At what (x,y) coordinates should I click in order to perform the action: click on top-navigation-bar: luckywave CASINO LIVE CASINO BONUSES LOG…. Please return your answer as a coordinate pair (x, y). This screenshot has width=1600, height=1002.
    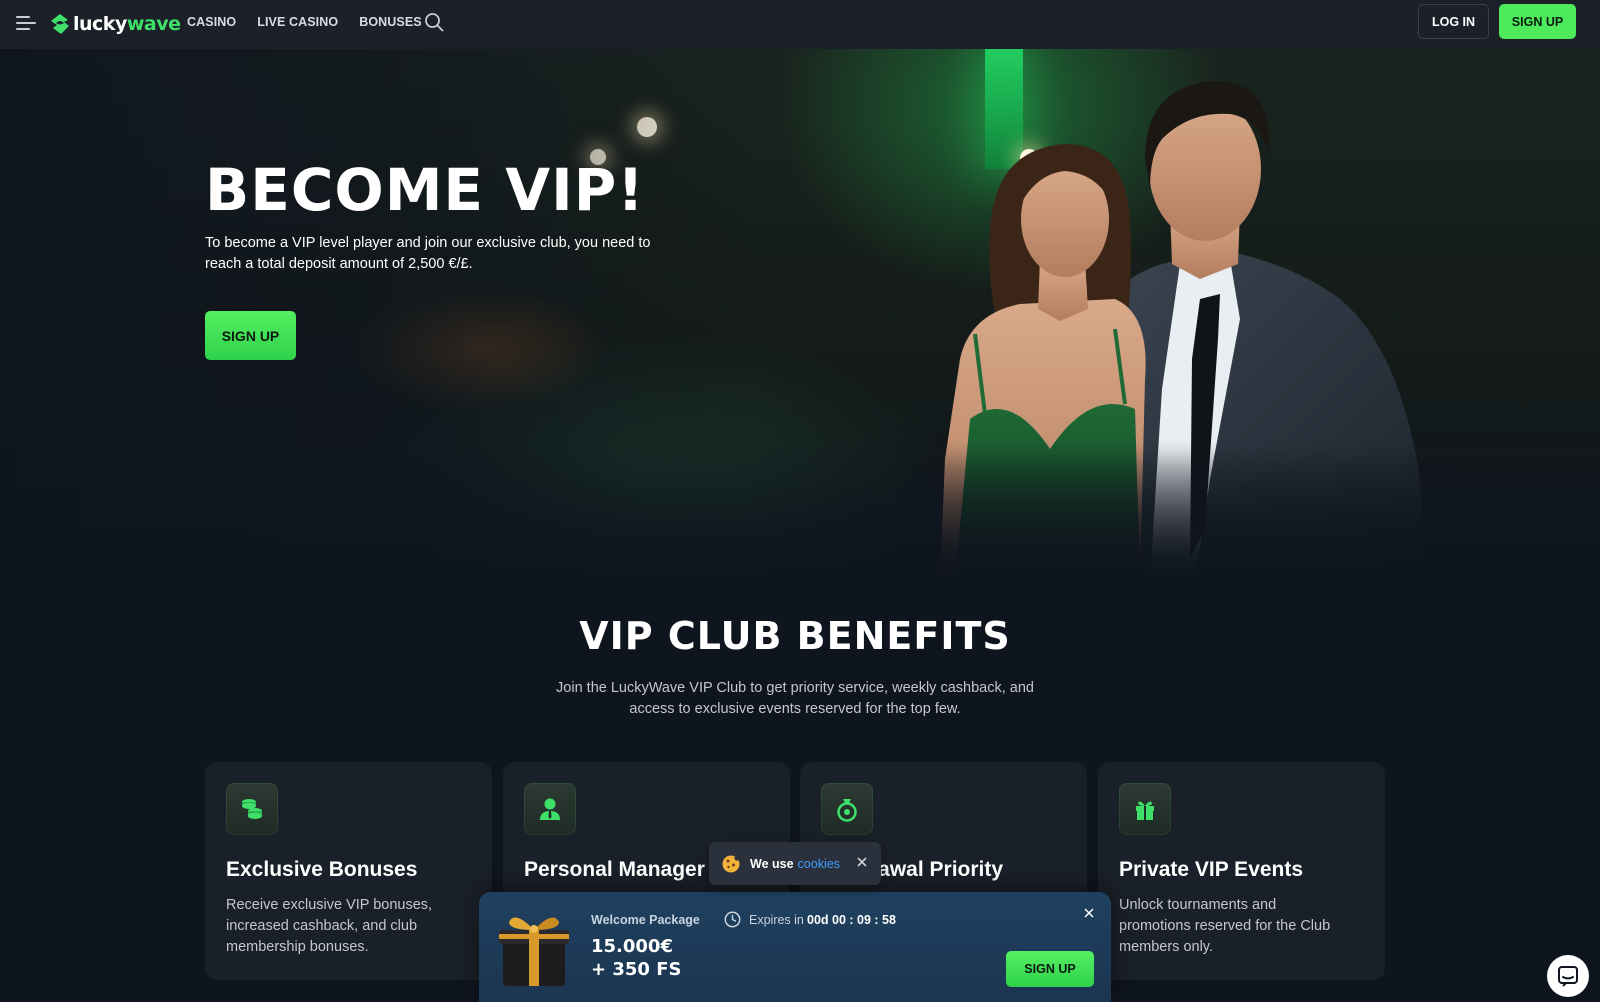
    Looking at the image, I should click on (800, 24).